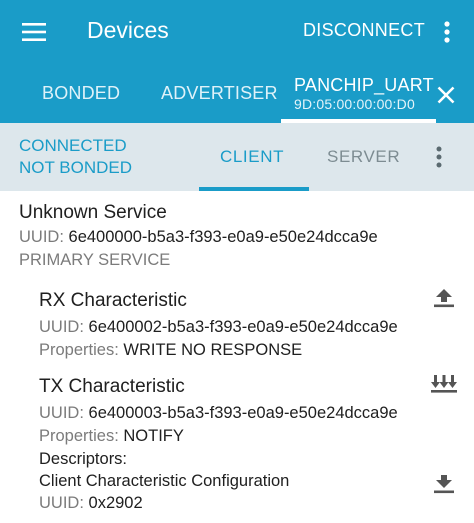 This screenshot has height=523, width=474. I want to click on device-address: 9D:05:00:00:00:D0, so click(354, 103).